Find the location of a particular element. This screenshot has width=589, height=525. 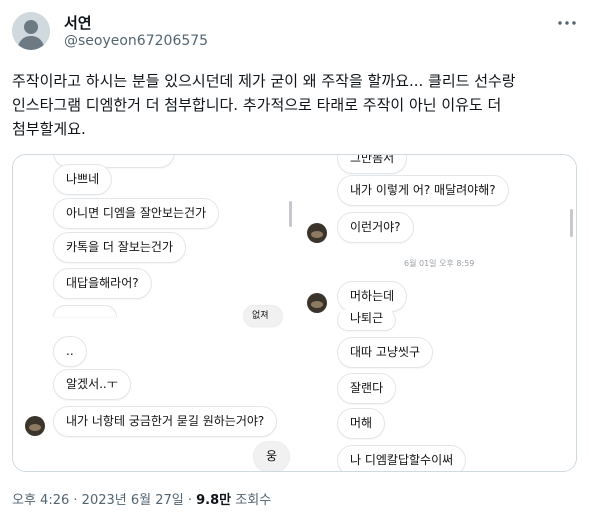

chat-bubble: 내가 이렇게 어? 매달려야해? is located at coordinates (423, 190).